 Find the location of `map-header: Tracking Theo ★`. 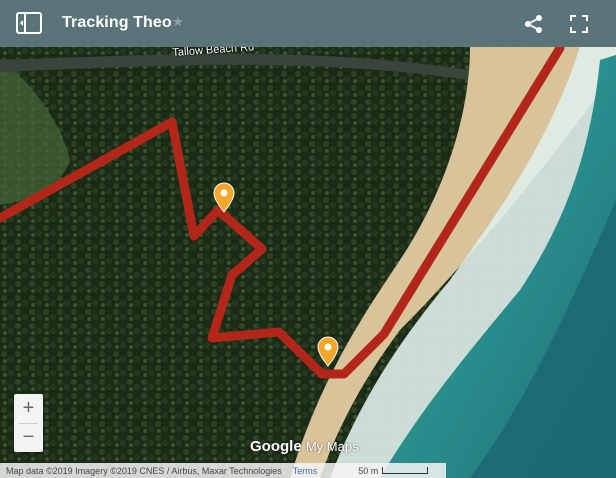

map-header: Tracking Theo ★ is located at coordinates (308, 23).